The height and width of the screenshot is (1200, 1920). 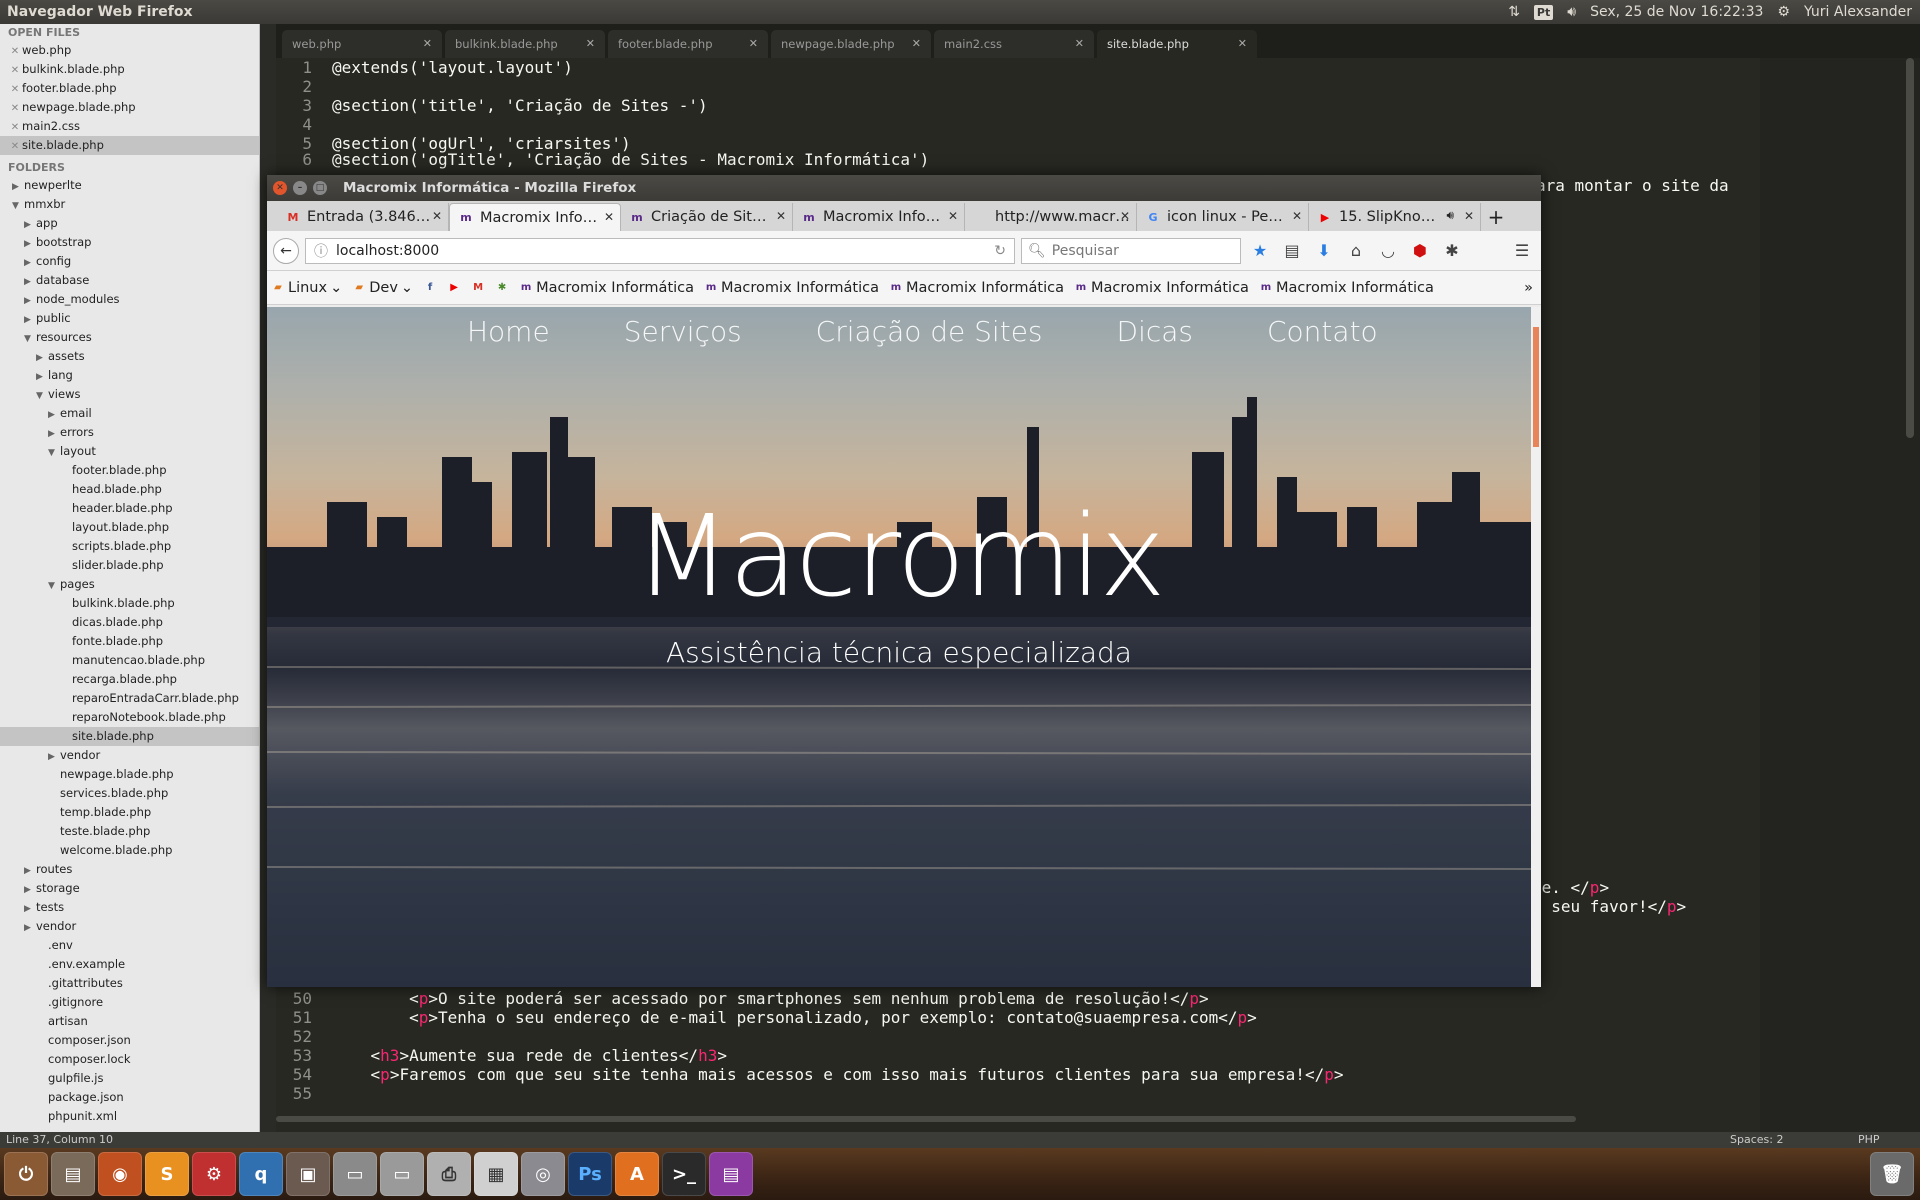 I want to click on open-file-item: ✕ footer.blade.php, so click(x=129, y=88).